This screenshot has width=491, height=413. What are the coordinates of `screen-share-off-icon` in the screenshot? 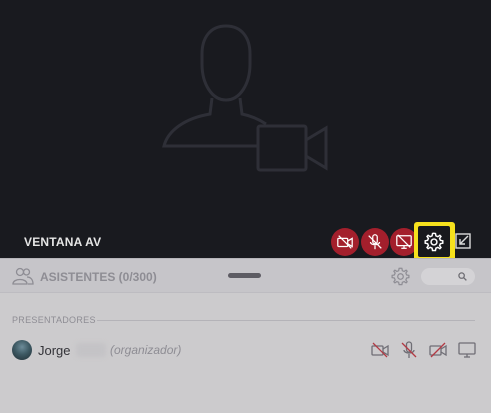 It's located at (404, 241).